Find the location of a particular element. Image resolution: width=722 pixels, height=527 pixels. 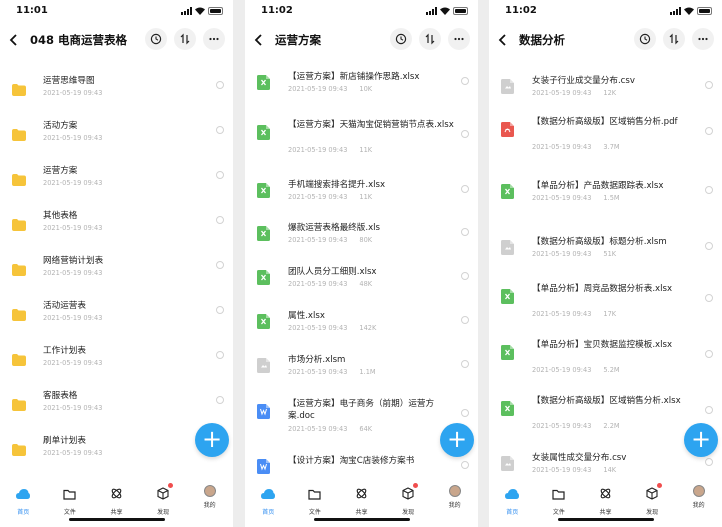

wifi-icon is located at coordinates (445, 11).